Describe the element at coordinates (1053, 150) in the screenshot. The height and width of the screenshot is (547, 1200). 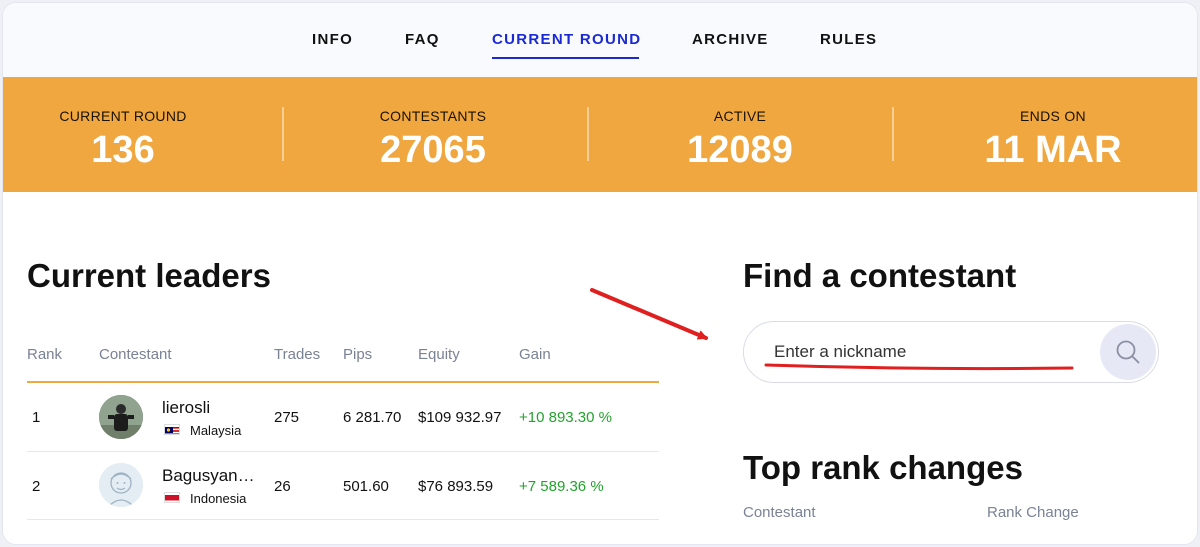
I see `stat-value: 11 MAR` at that location.